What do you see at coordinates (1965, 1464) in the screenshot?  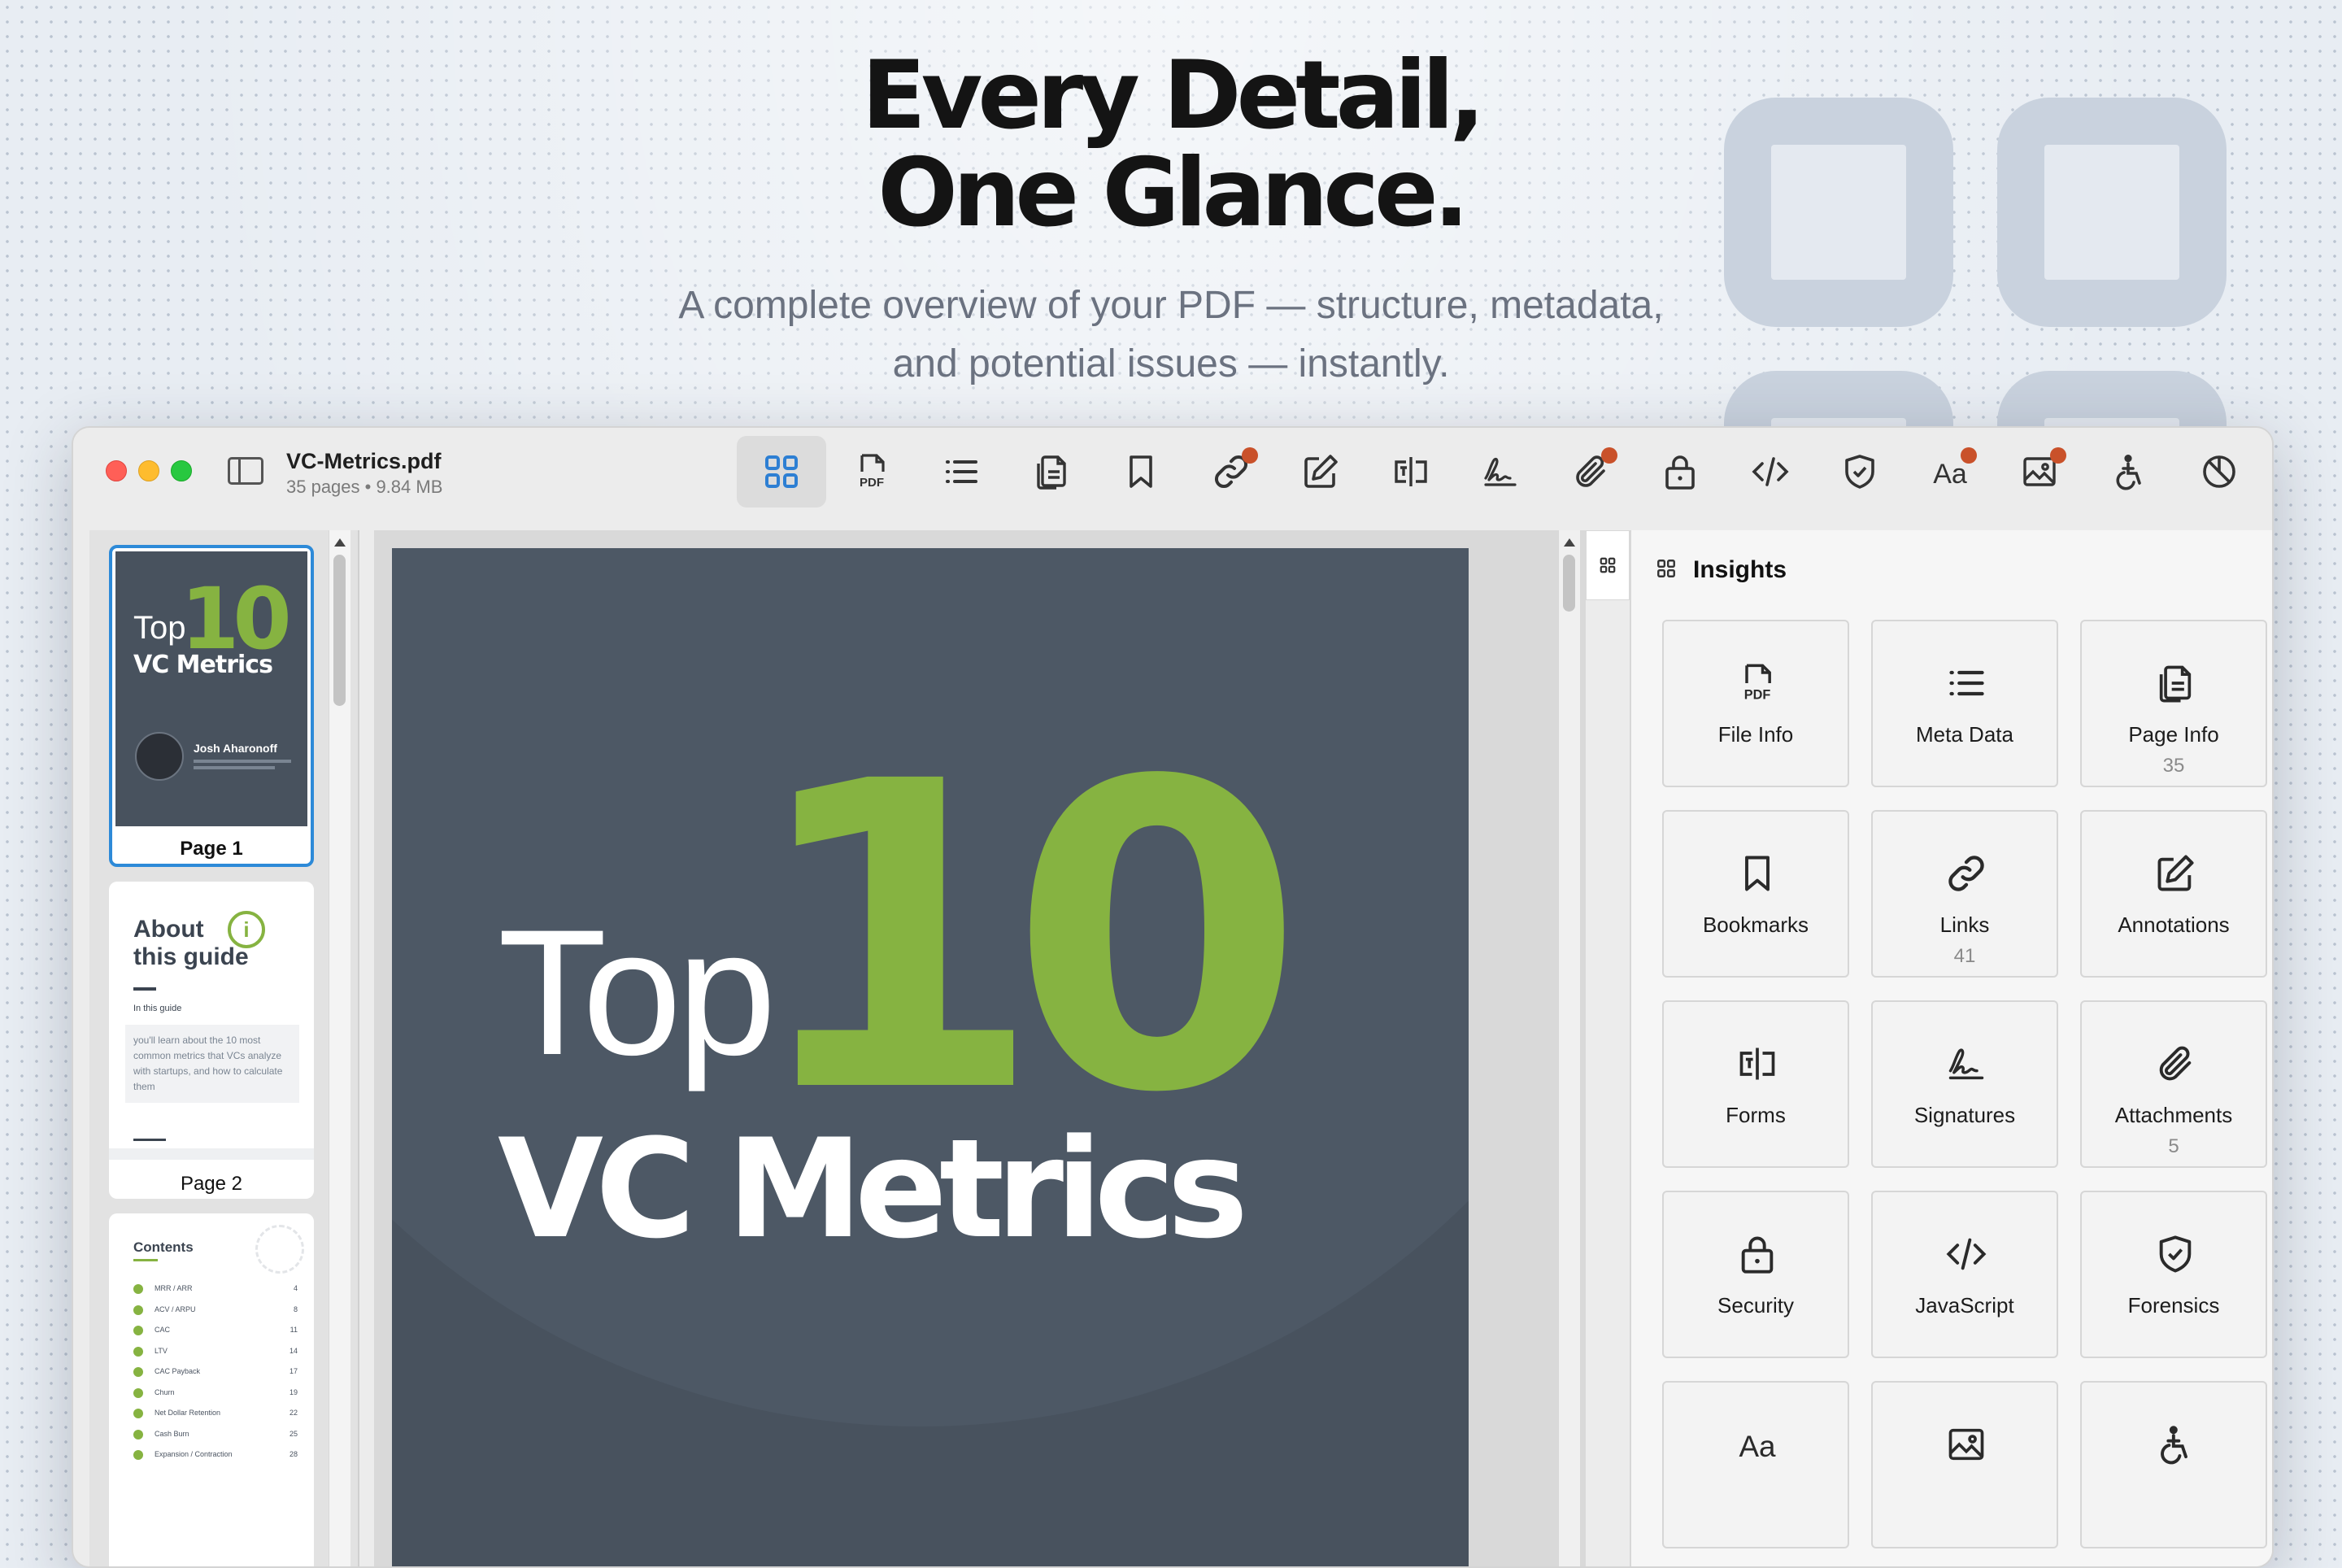 I see `insight-card-image` at bounding box center [1965, 1464].